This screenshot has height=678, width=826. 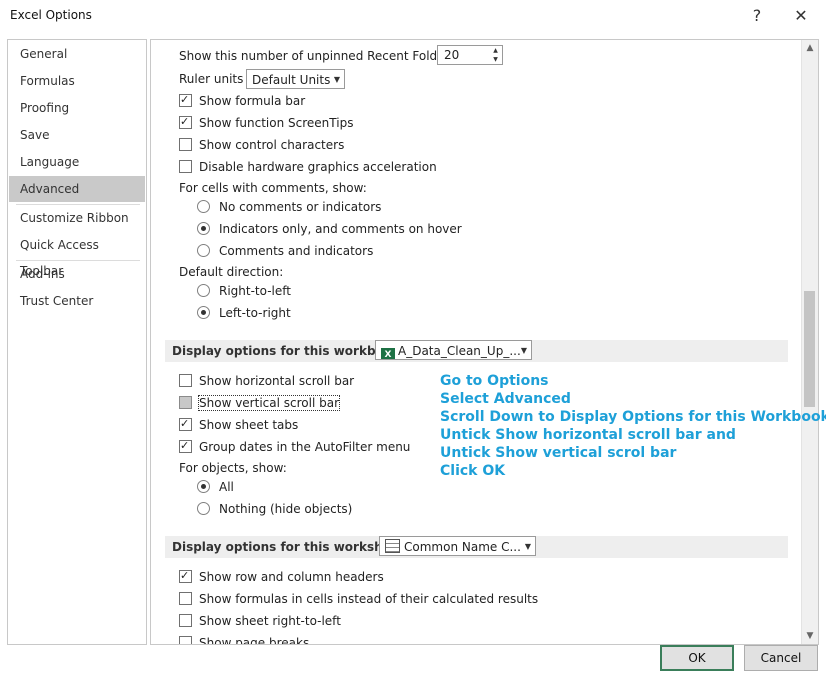 I want to click on window-title: Excel Options, so click(x=51, y=15).